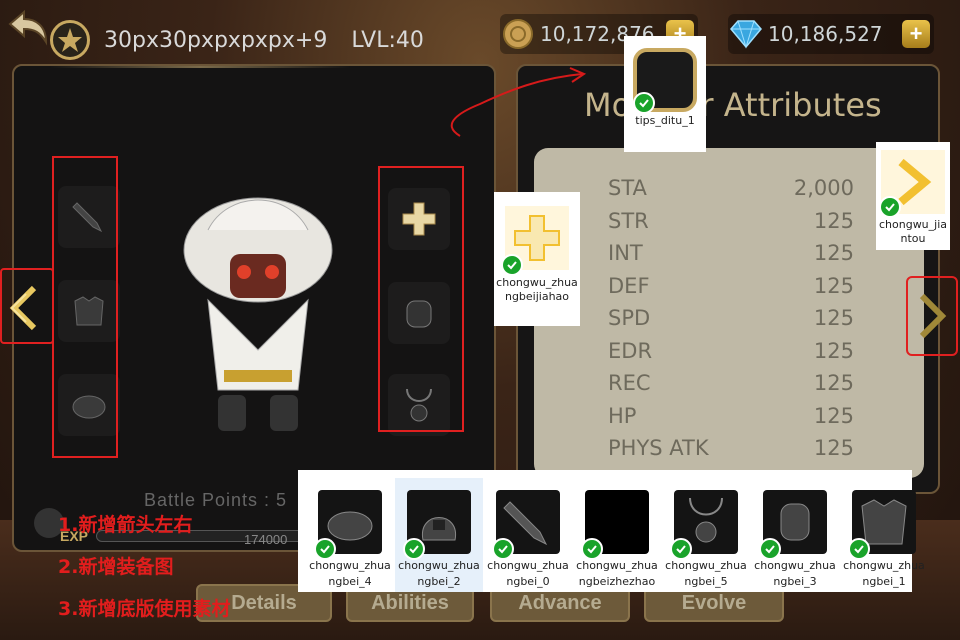  I want to click on asset-strip-item: chongwu_zhuangbeizhezhao, so click(617, 534).